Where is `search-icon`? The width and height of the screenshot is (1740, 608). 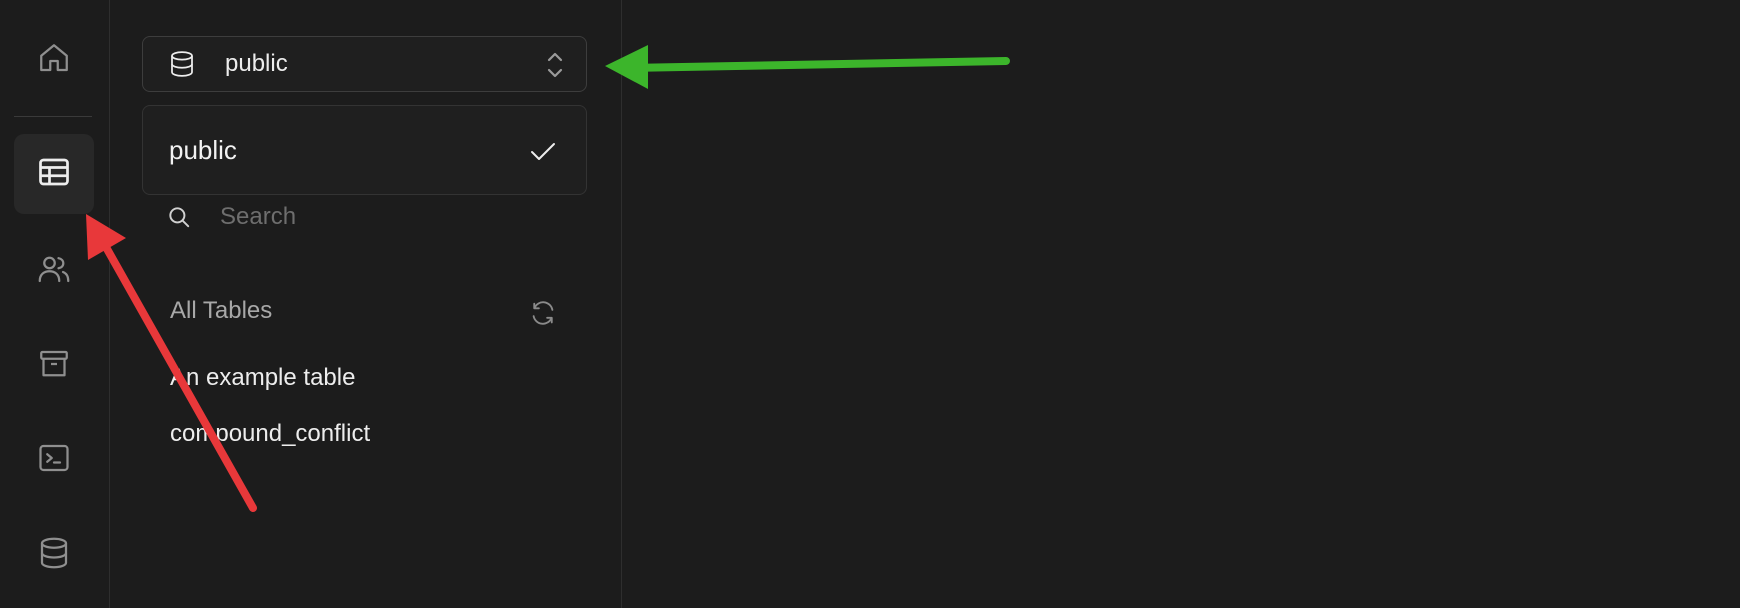 search-icon is located at coordinates (179, 217).